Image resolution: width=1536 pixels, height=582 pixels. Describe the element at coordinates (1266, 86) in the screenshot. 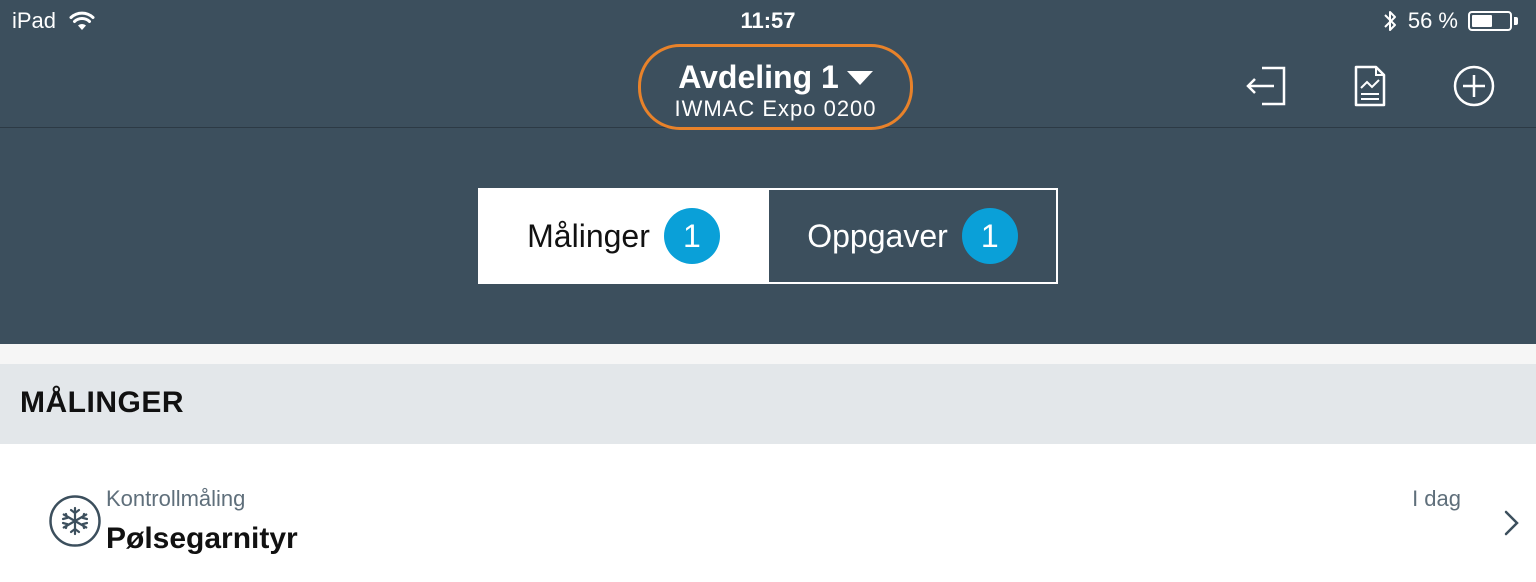

I see `logout-icon` at that location.